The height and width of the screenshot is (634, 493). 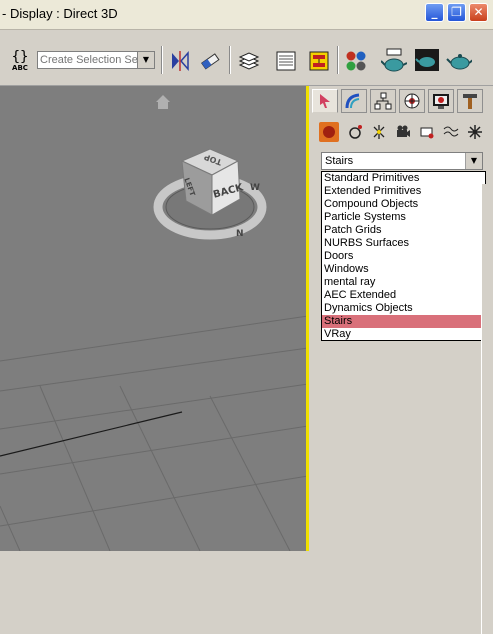 What do you see at coordinates (434, 12) in the screenshot?
I see `minimize-button: _` at bounding box center [434, 12].